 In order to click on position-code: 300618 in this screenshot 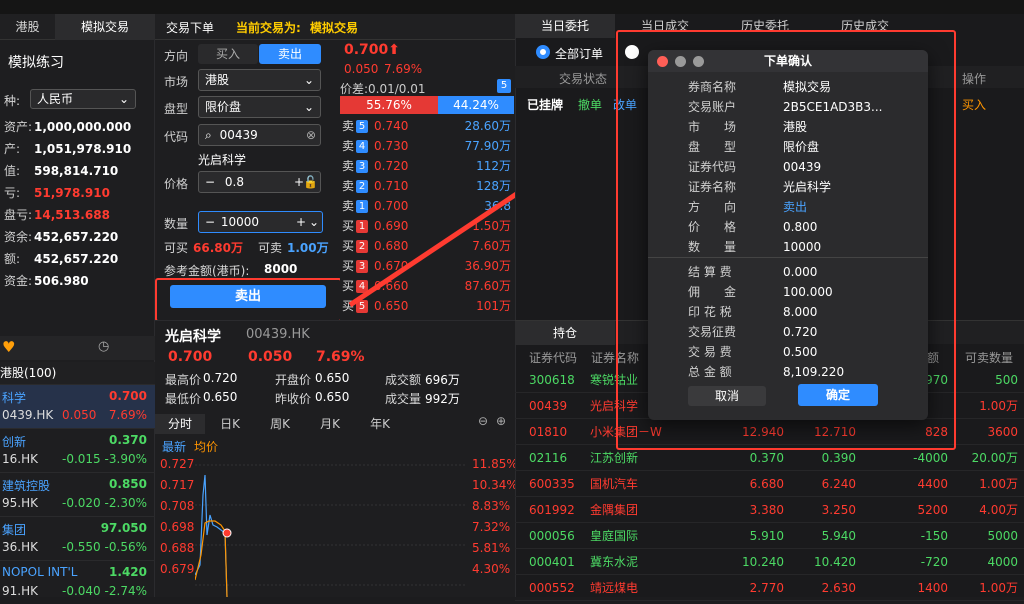, I will do `click(552, 380)`.